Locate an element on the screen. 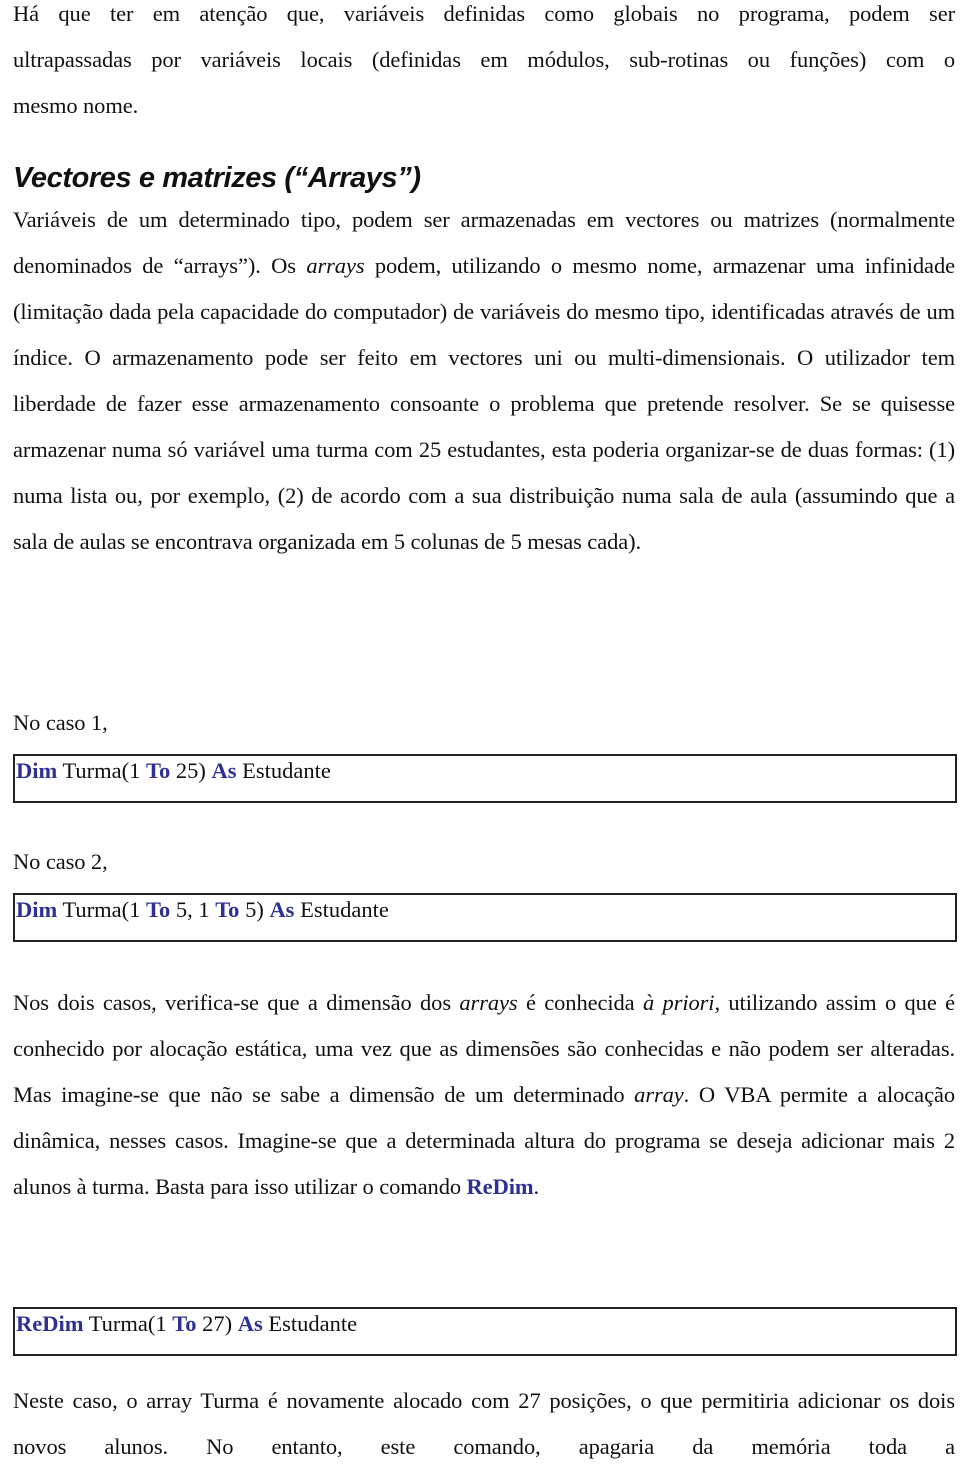 The image size is (960, 1470). code-block-redim: ReDim Turma(1 To 27) As Estudante is located at coordinates (485, 1331).